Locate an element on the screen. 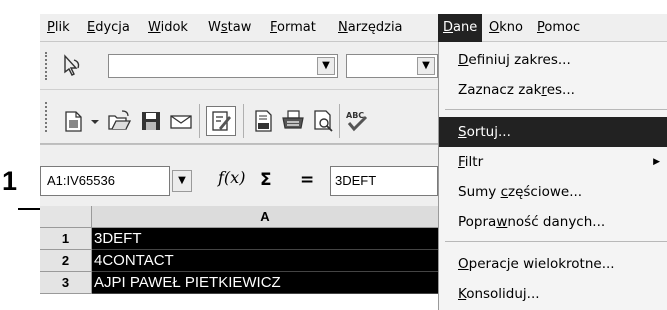  menu-format: Format is located at coordinates (293, 28).